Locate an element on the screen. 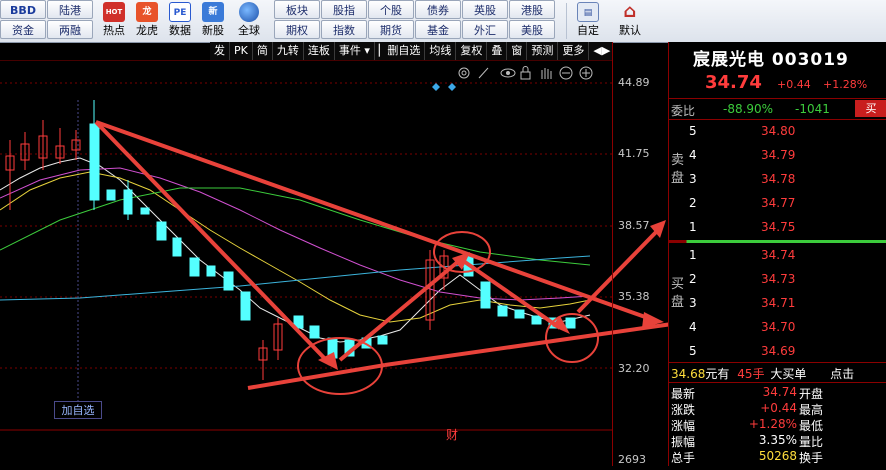 The width and height of the screenshot is (886, 470). toolbar-default-label: 默认 is located at coordinates (630, 30).